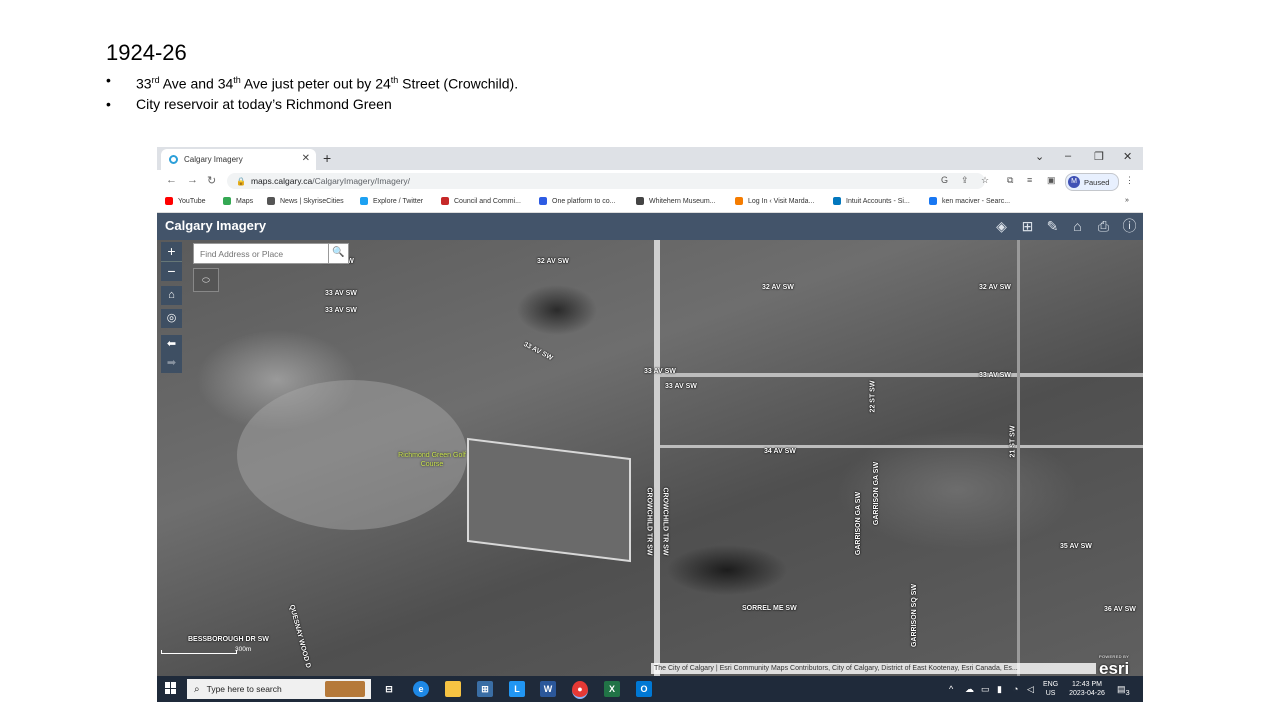  Describe the element at coordinates (421, 689) in the screenshot. I see `edge-icon: e` at that location.